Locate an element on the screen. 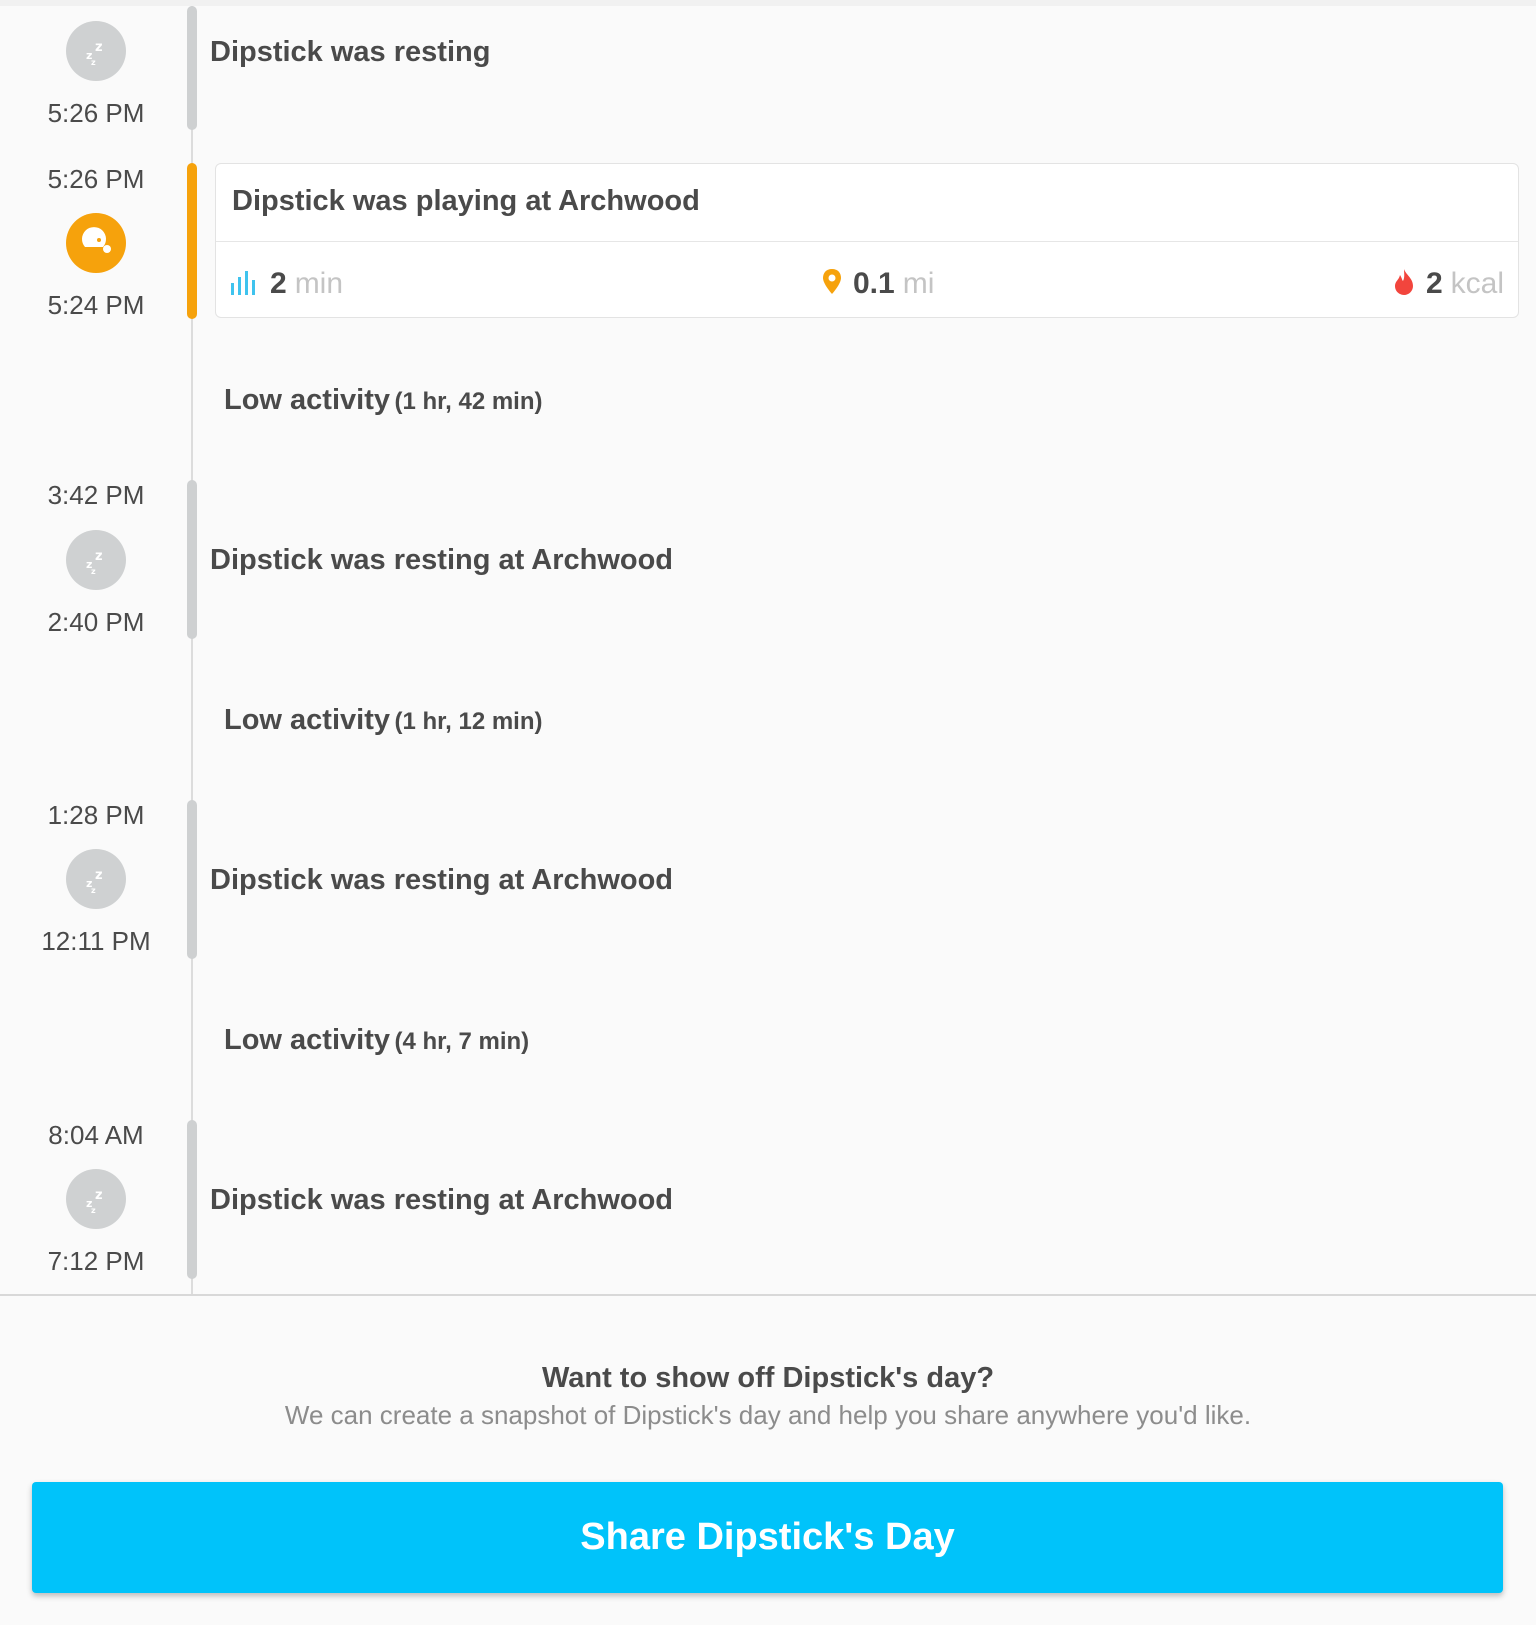 Image resolution: width=1536 pixels, height=1625 pixels. duration-stat: 2 min is located at coordinates (286, 284).